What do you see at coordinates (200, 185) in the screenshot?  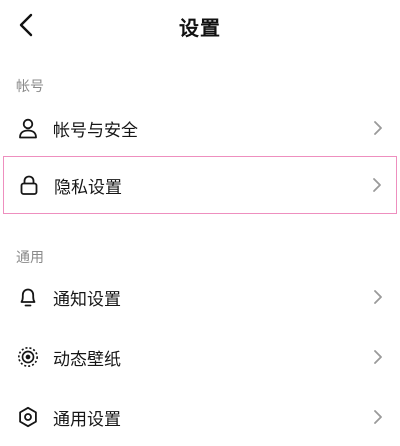 I see `settings-item-privacy: 隐私设置` at bounding box center [200, 185].